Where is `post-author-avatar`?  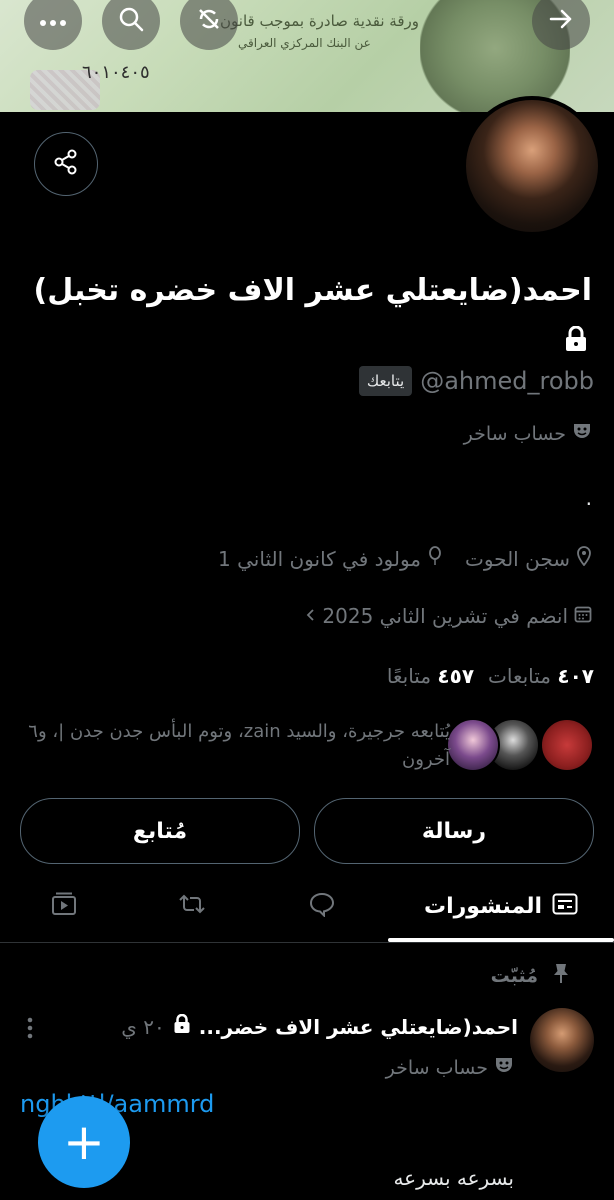 post-author-avatar is located at coordinates (562, 1040).